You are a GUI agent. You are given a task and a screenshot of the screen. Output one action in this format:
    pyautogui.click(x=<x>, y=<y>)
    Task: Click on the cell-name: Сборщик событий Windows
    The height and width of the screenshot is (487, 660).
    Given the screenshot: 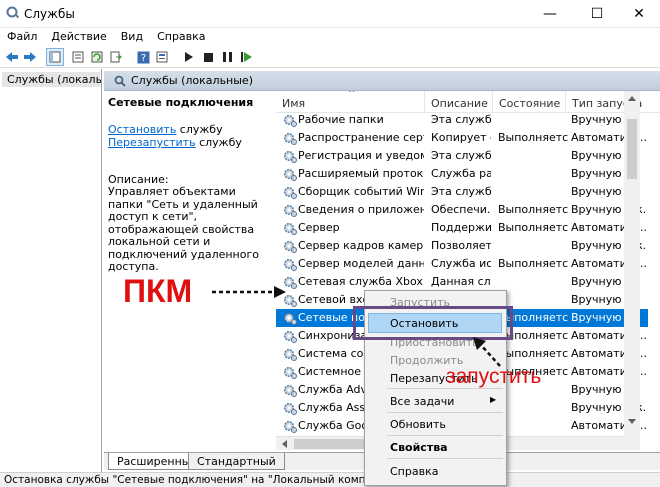 What is the action you would take?
    pyautogui.click(x=361, y=191)
    